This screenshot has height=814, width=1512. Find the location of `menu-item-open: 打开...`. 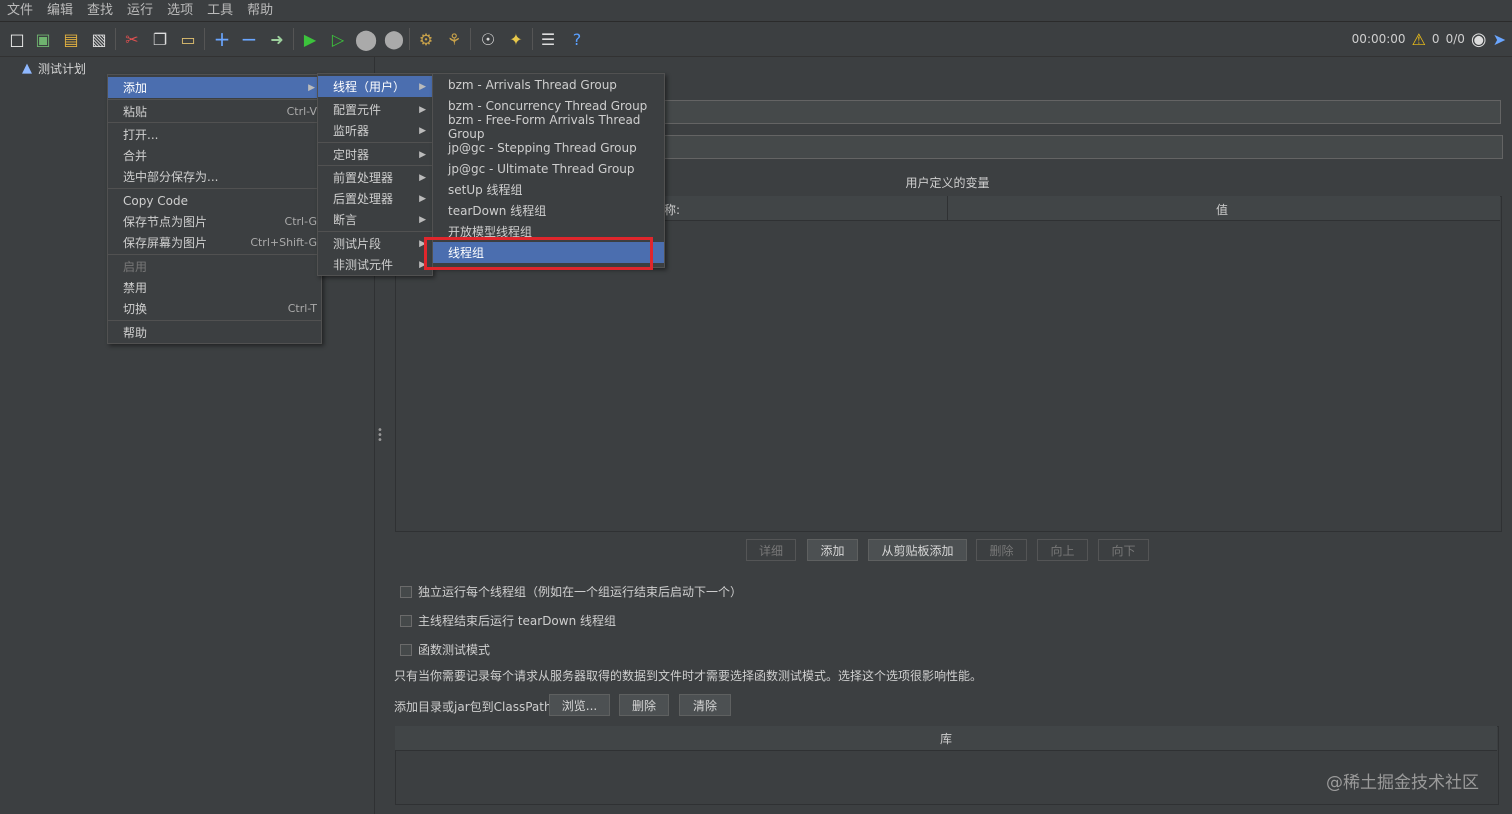

menu-item-open: 打开... is located at coordinates (214, 134).